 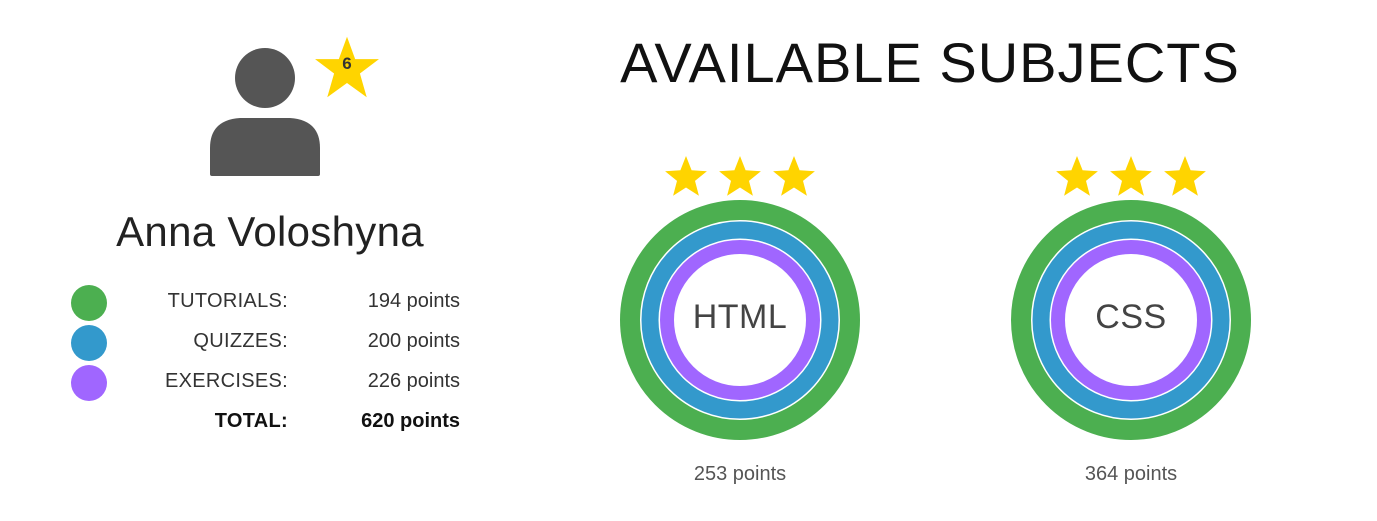 I want to click on subject-card-html: HTML 253 points, so click(x=740, y=325).